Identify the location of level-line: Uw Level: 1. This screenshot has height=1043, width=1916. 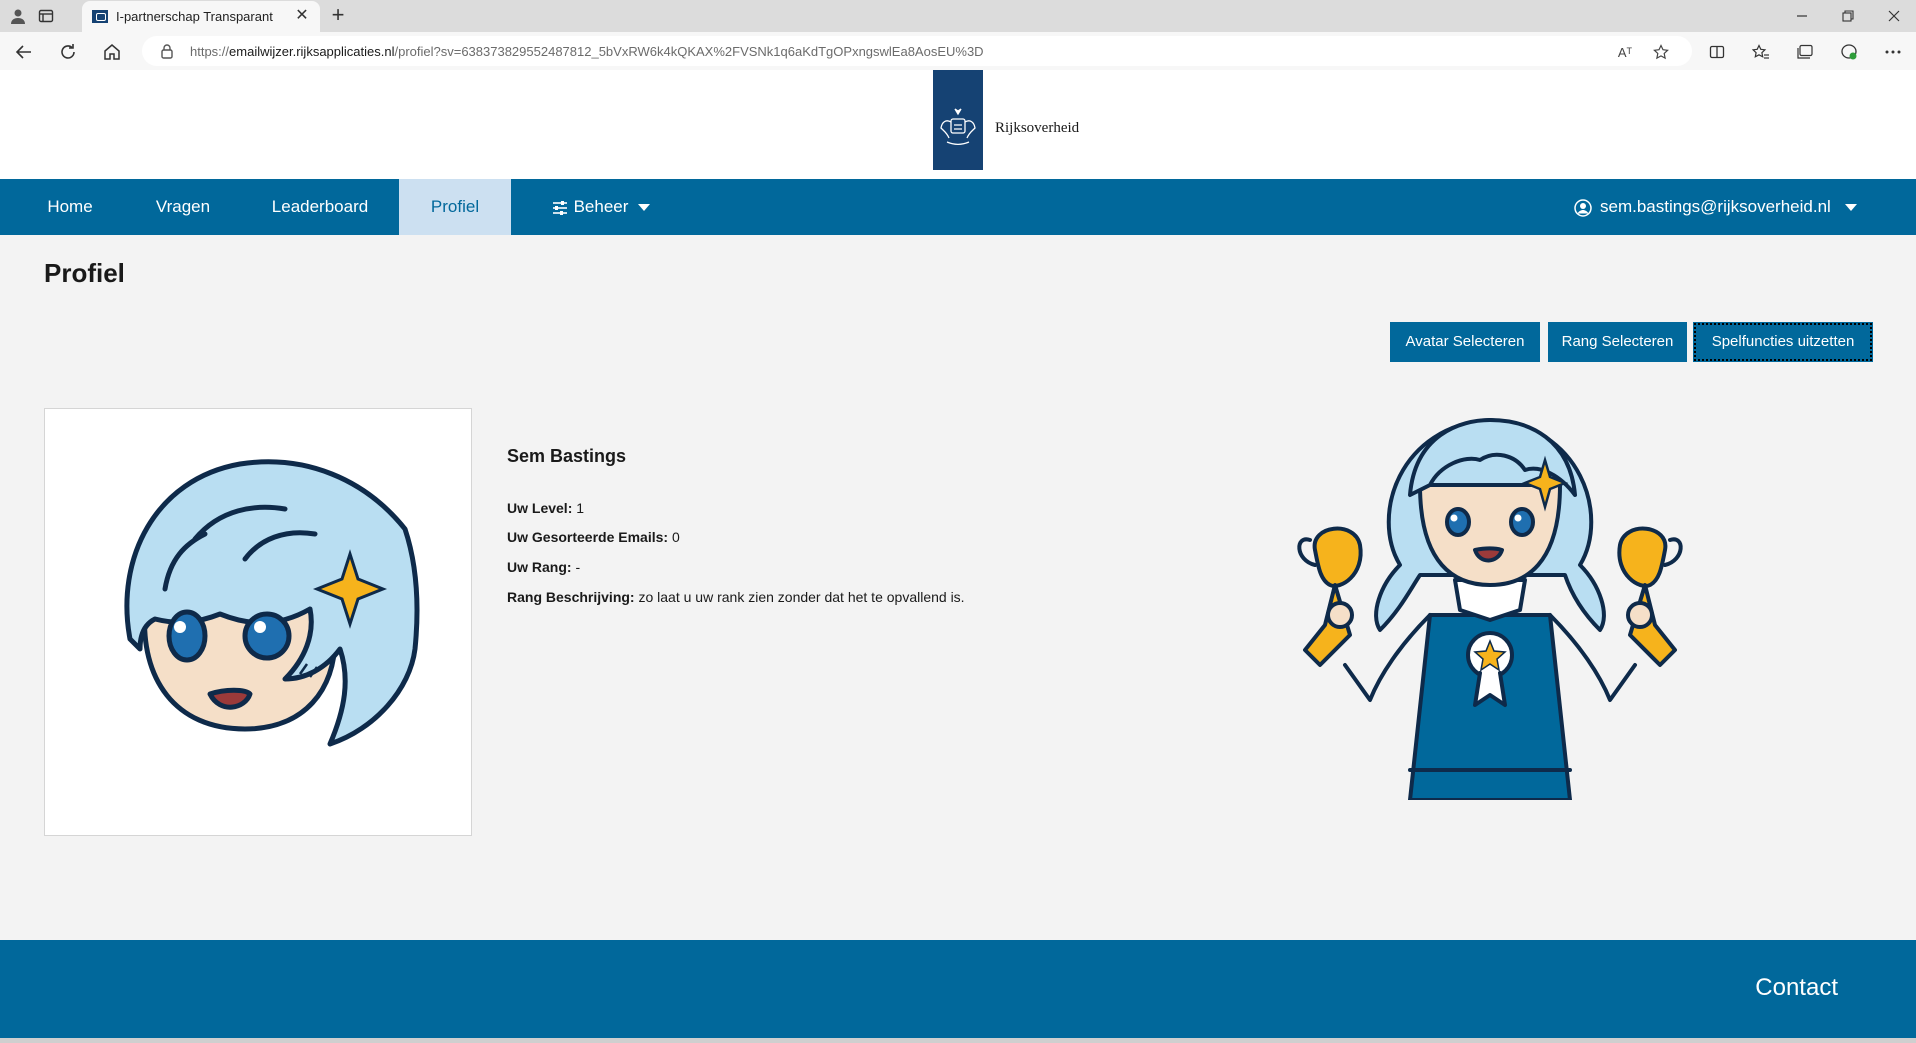
(545, 508).